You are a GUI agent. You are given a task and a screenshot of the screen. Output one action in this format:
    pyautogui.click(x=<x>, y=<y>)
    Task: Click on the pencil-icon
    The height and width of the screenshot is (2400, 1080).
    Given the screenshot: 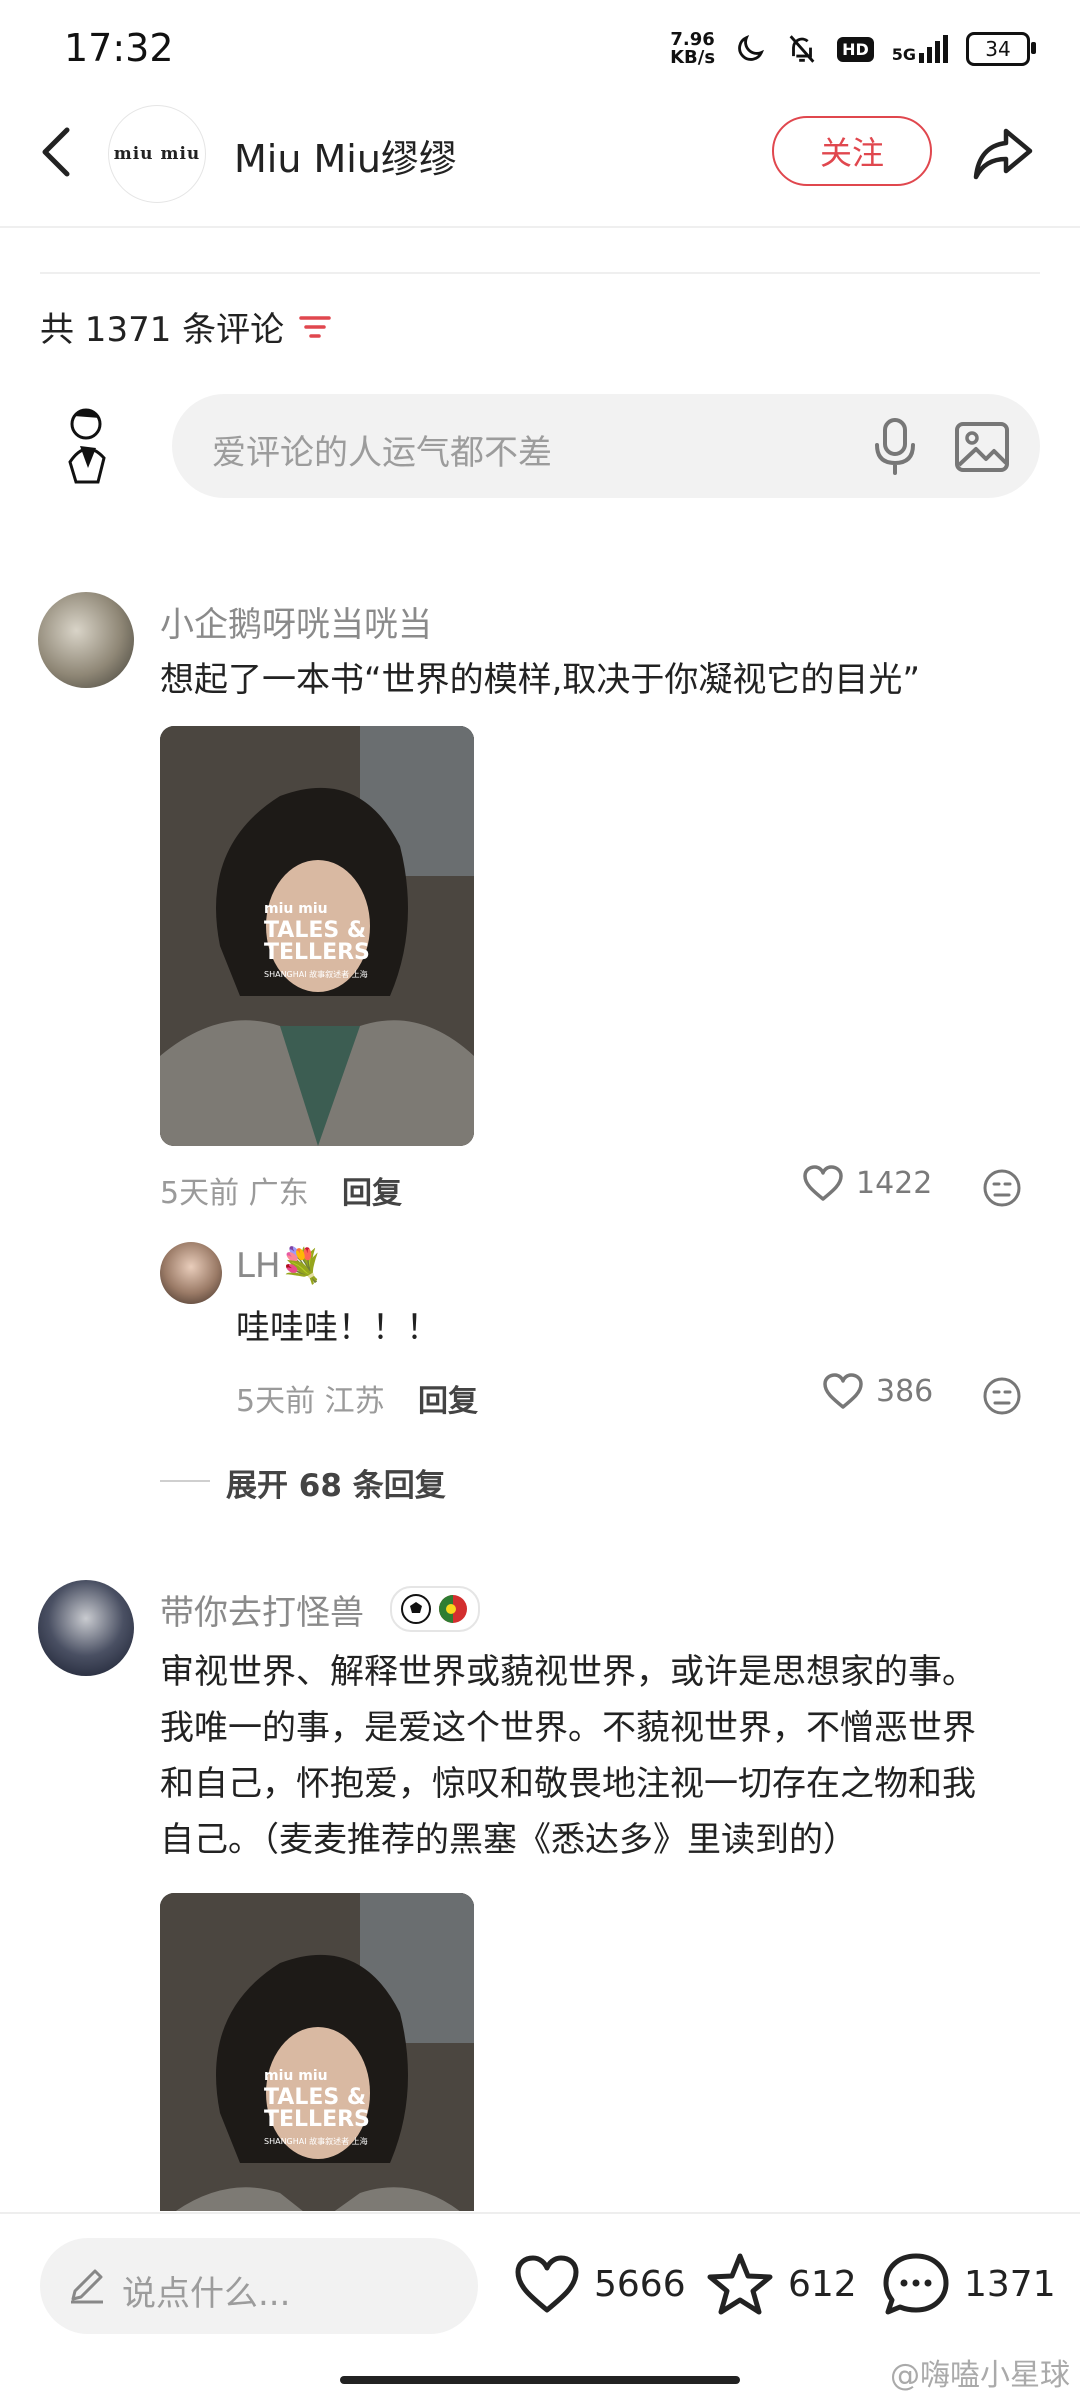 What is the action you would take?
    pyautogui.click(x=87, y=2285)
    